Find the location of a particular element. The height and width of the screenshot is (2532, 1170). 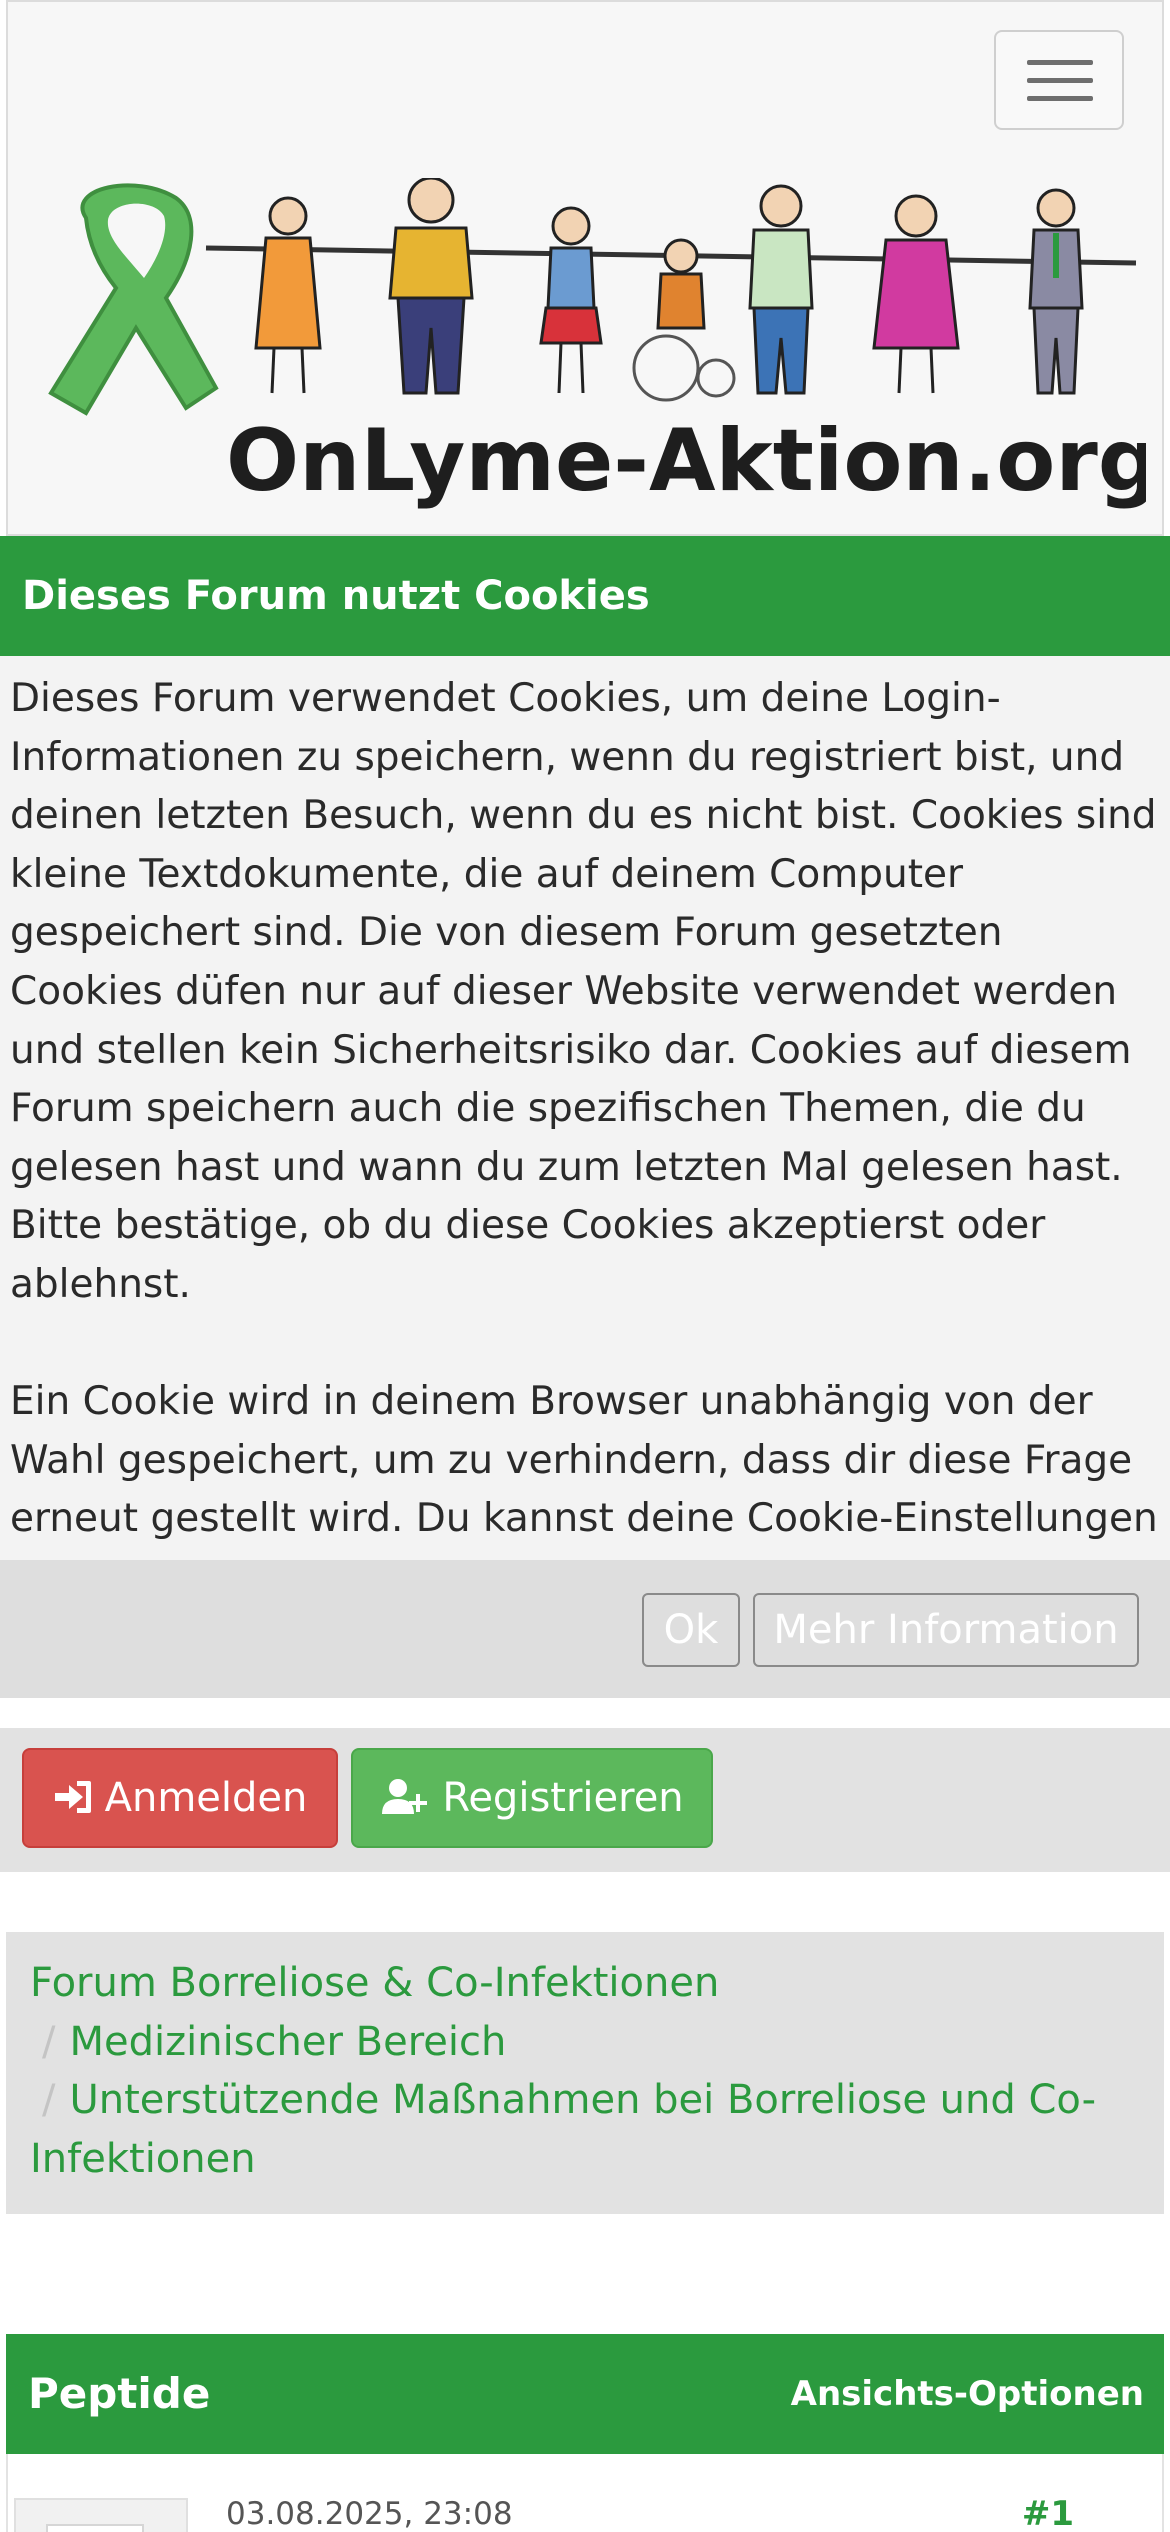

breadcrumb-link-forum: Forum Borreliose & Co-Infektionen is located at coordinates (374, 1983).